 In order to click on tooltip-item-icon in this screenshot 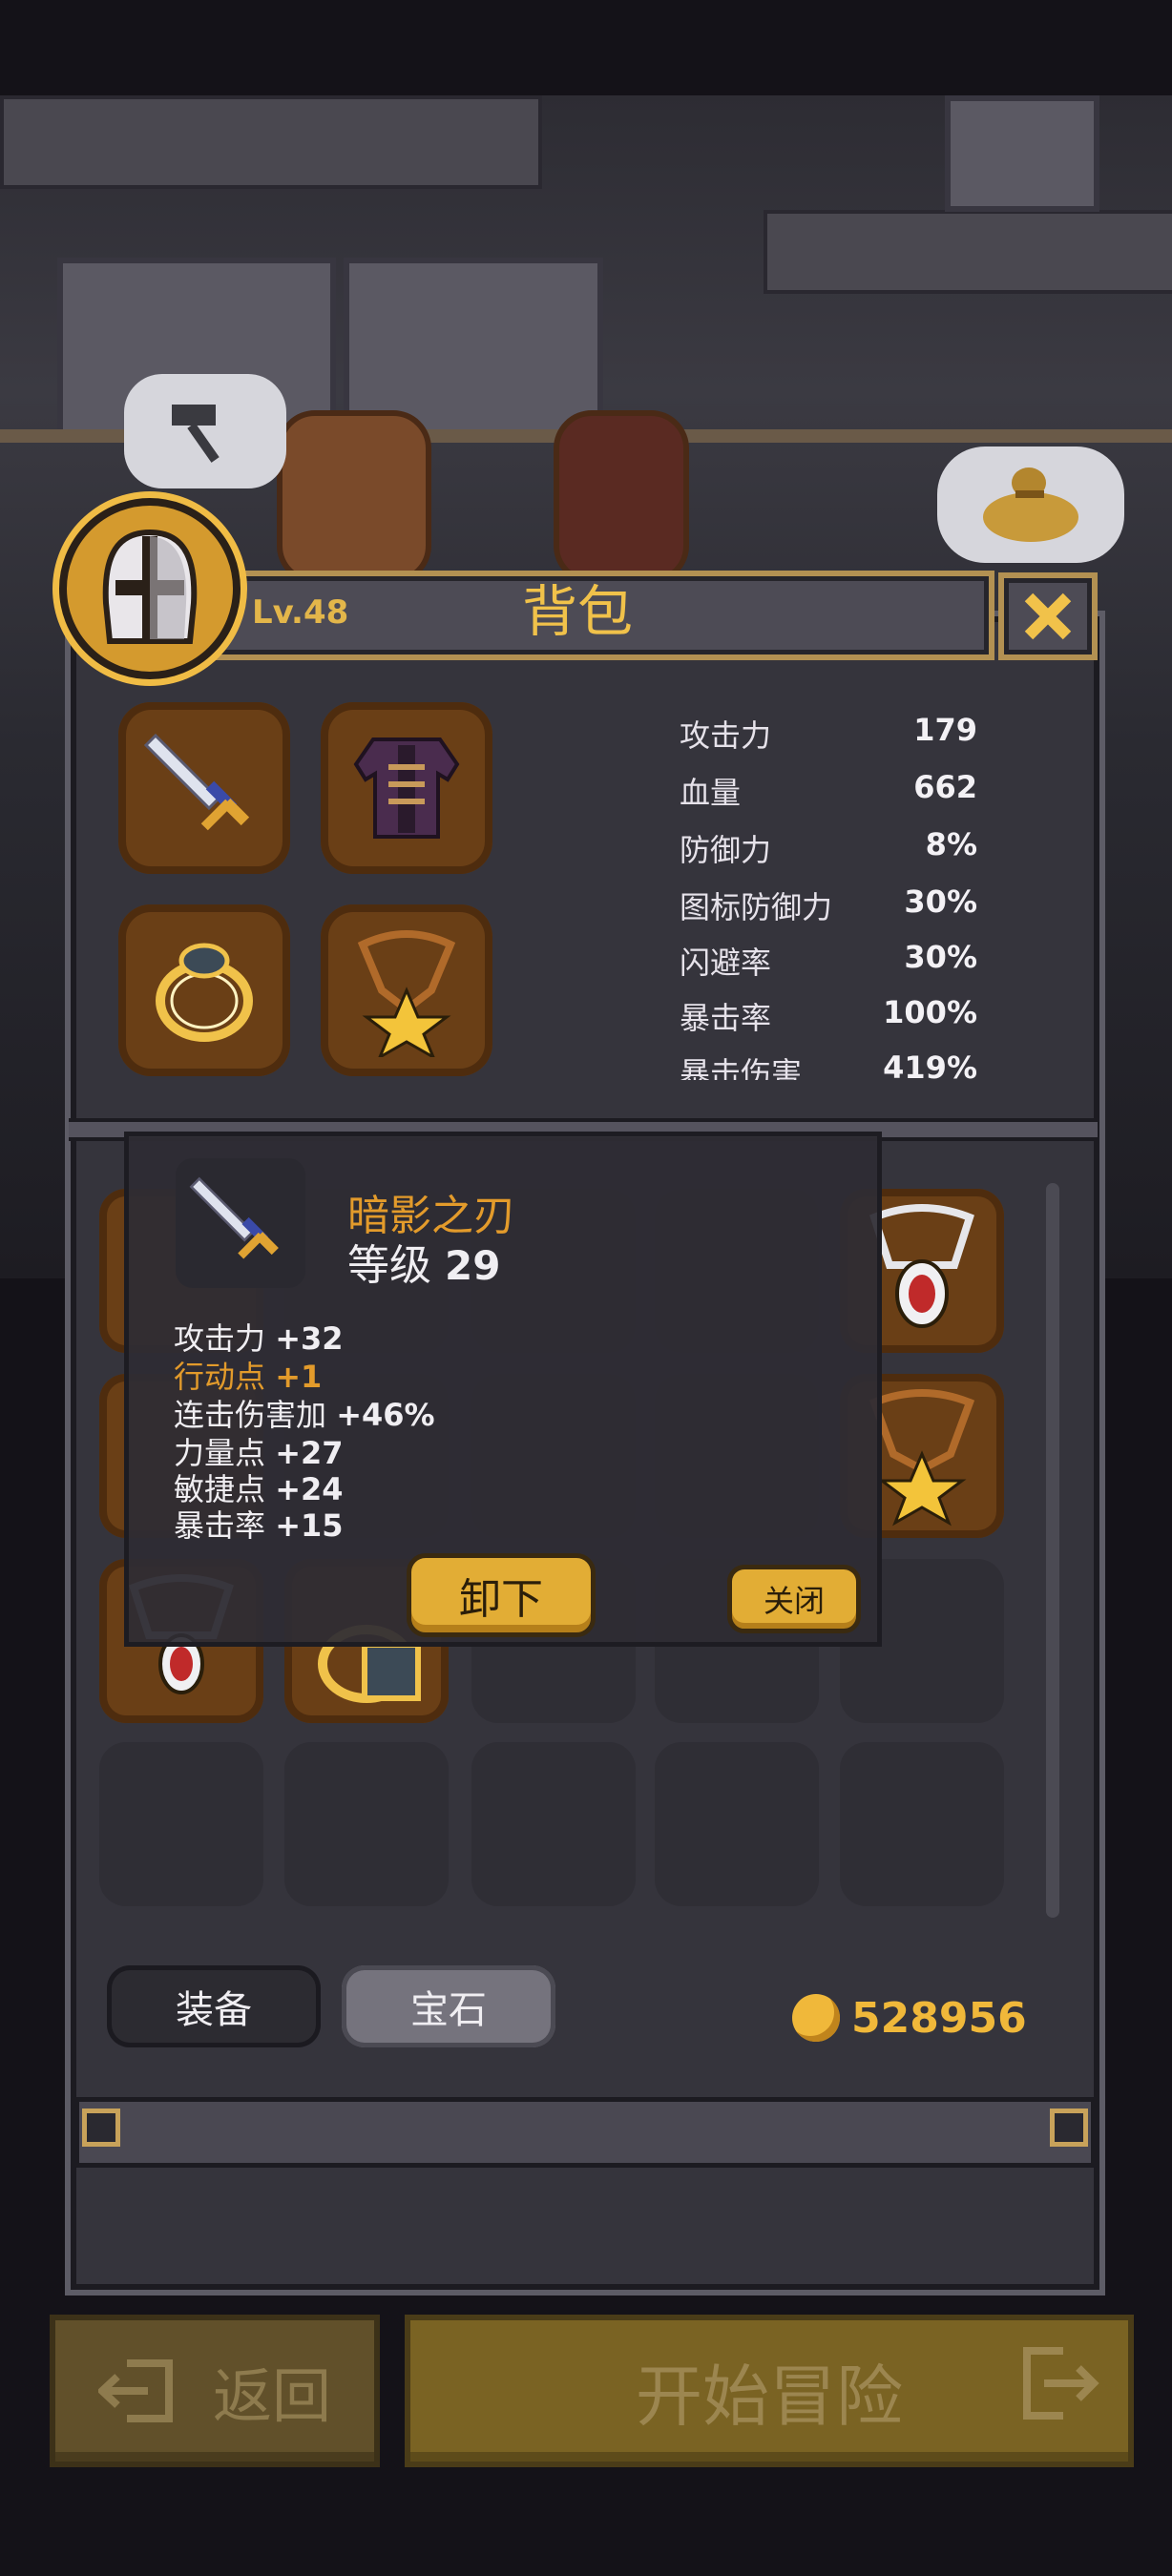, I will do `click(240, 1223)`.